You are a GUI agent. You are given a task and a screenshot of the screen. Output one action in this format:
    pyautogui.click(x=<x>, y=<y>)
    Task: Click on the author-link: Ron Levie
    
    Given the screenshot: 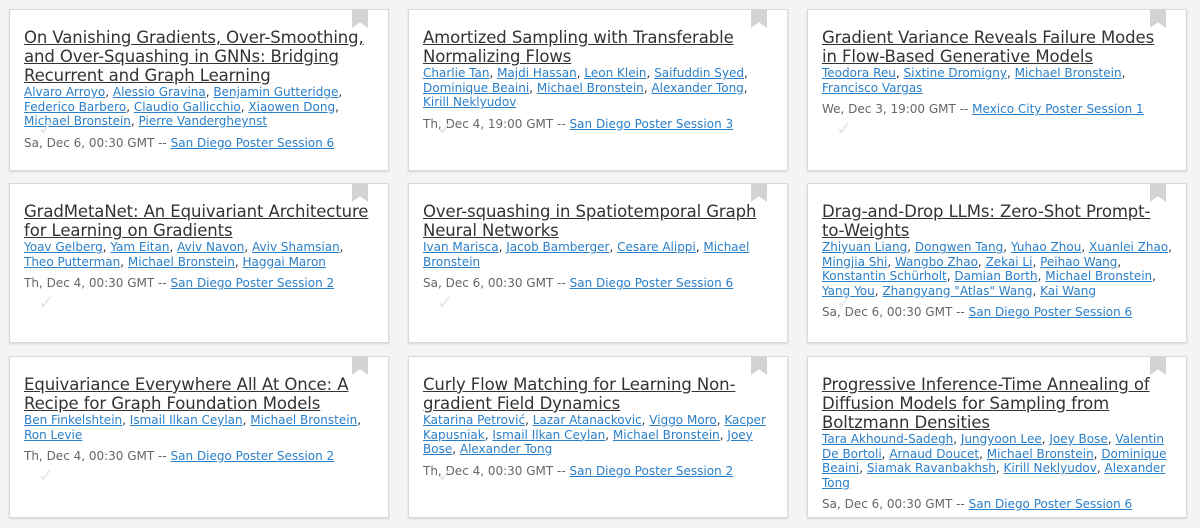 What is the action you would take?
    pyautogui.click(x=53, y=435)
    